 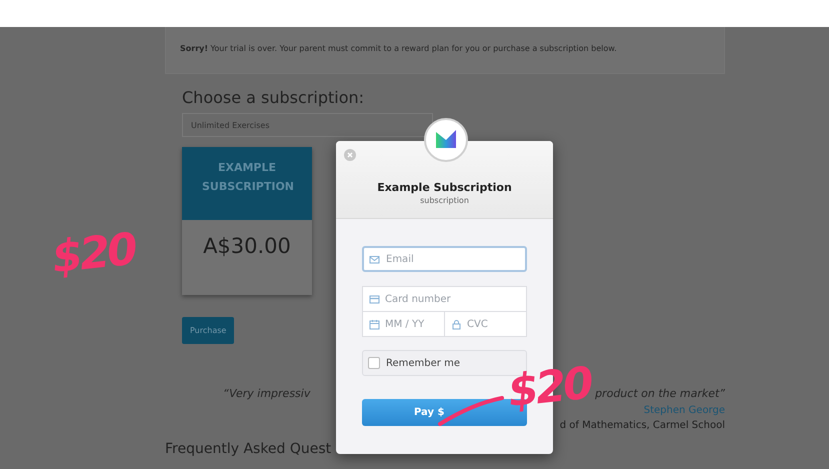 What do you see at coordinates (94, 254) in the screenshot?
I see `handwritten-note: $20` at bounding box center [94, 254].